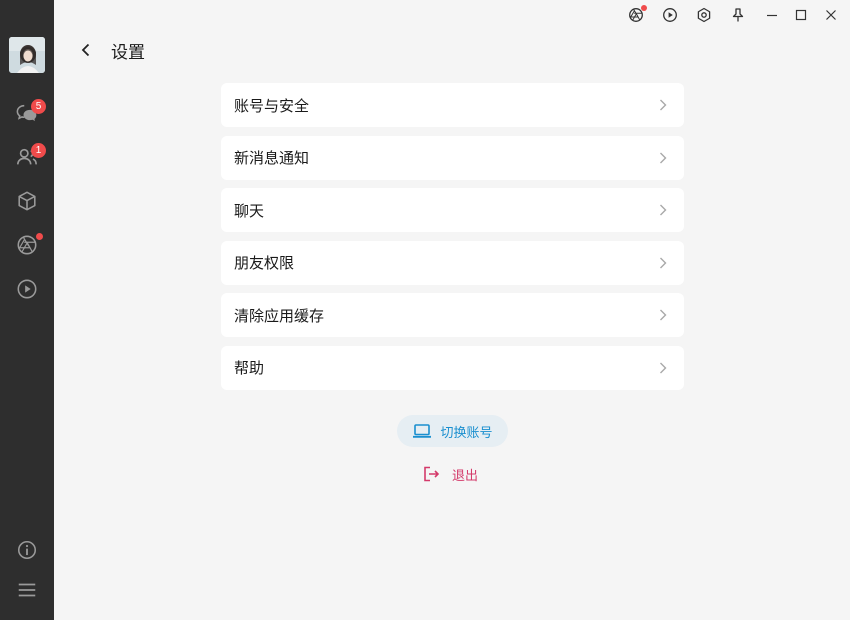  I want to click on settings-item-label: 新消息通知, so click(272, 158).